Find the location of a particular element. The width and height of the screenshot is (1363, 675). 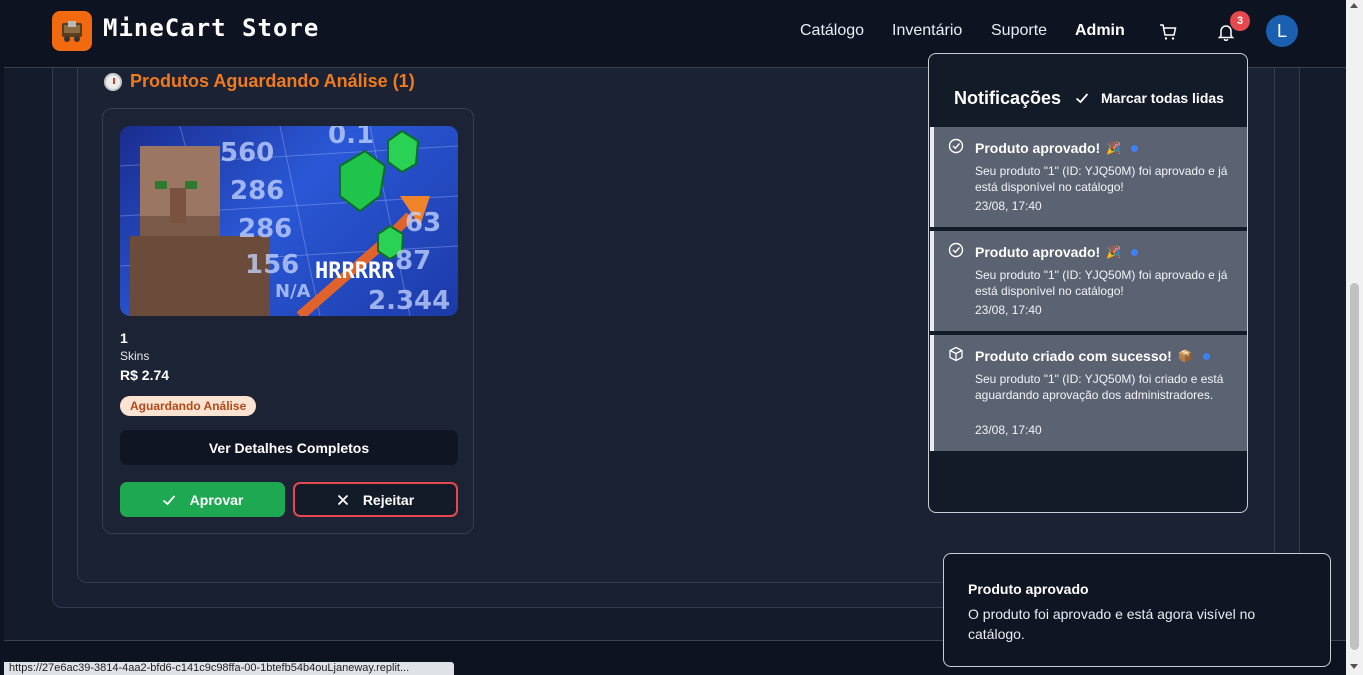

page-scrollbar is located at coordinates (1354, 337).